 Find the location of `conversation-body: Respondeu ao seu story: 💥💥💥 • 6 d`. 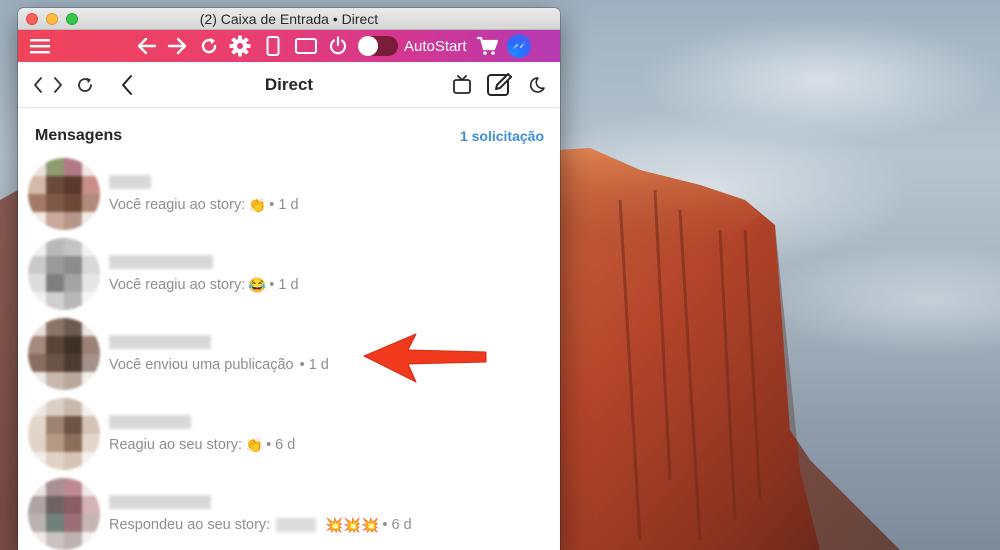

conversation-body: Respondeu ao seu story: 💥💥💥 • 6 d is located at coordinates (260, 514).